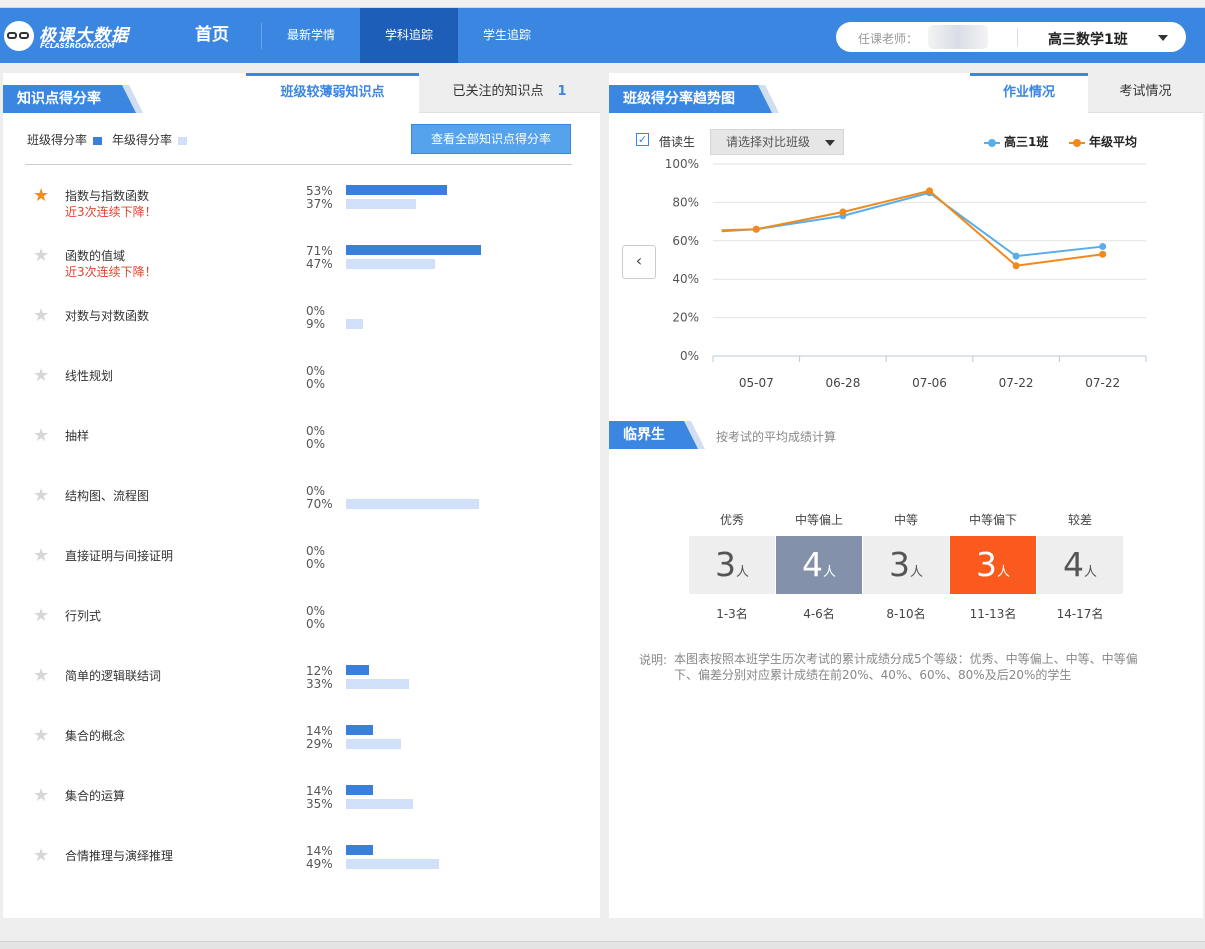 The height and width of the screenshot is (949, 1205). Describe the element at coordinates (319, 804) in the screenshot. I see `grade-score-pct: 35%` at that location.